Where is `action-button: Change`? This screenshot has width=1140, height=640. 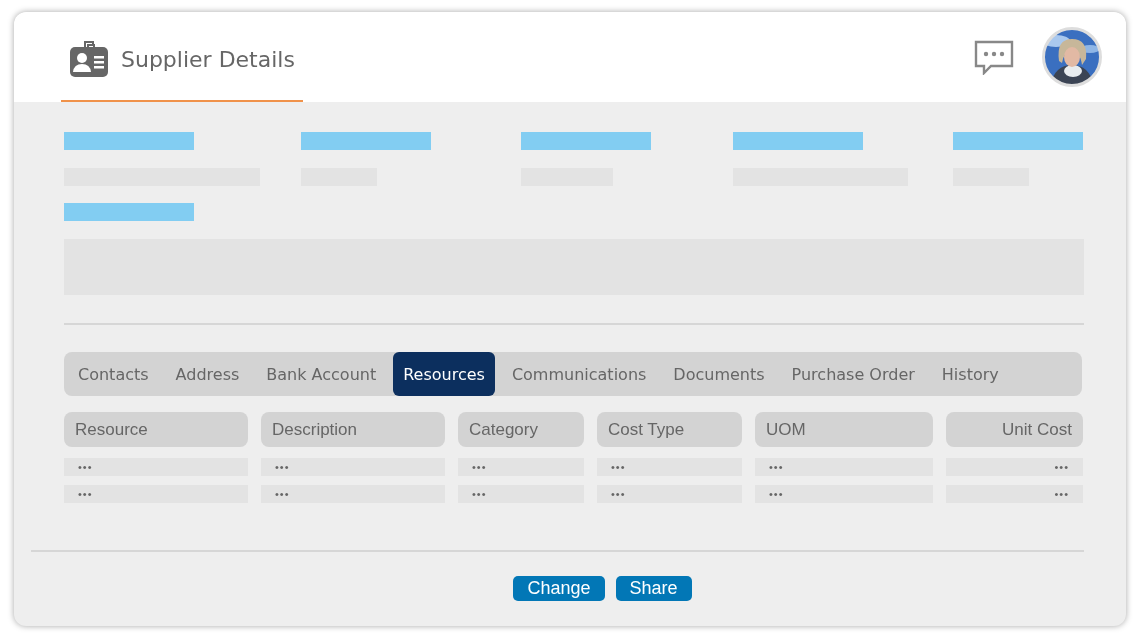 action-button: Change is located at coordinates (559, 588).